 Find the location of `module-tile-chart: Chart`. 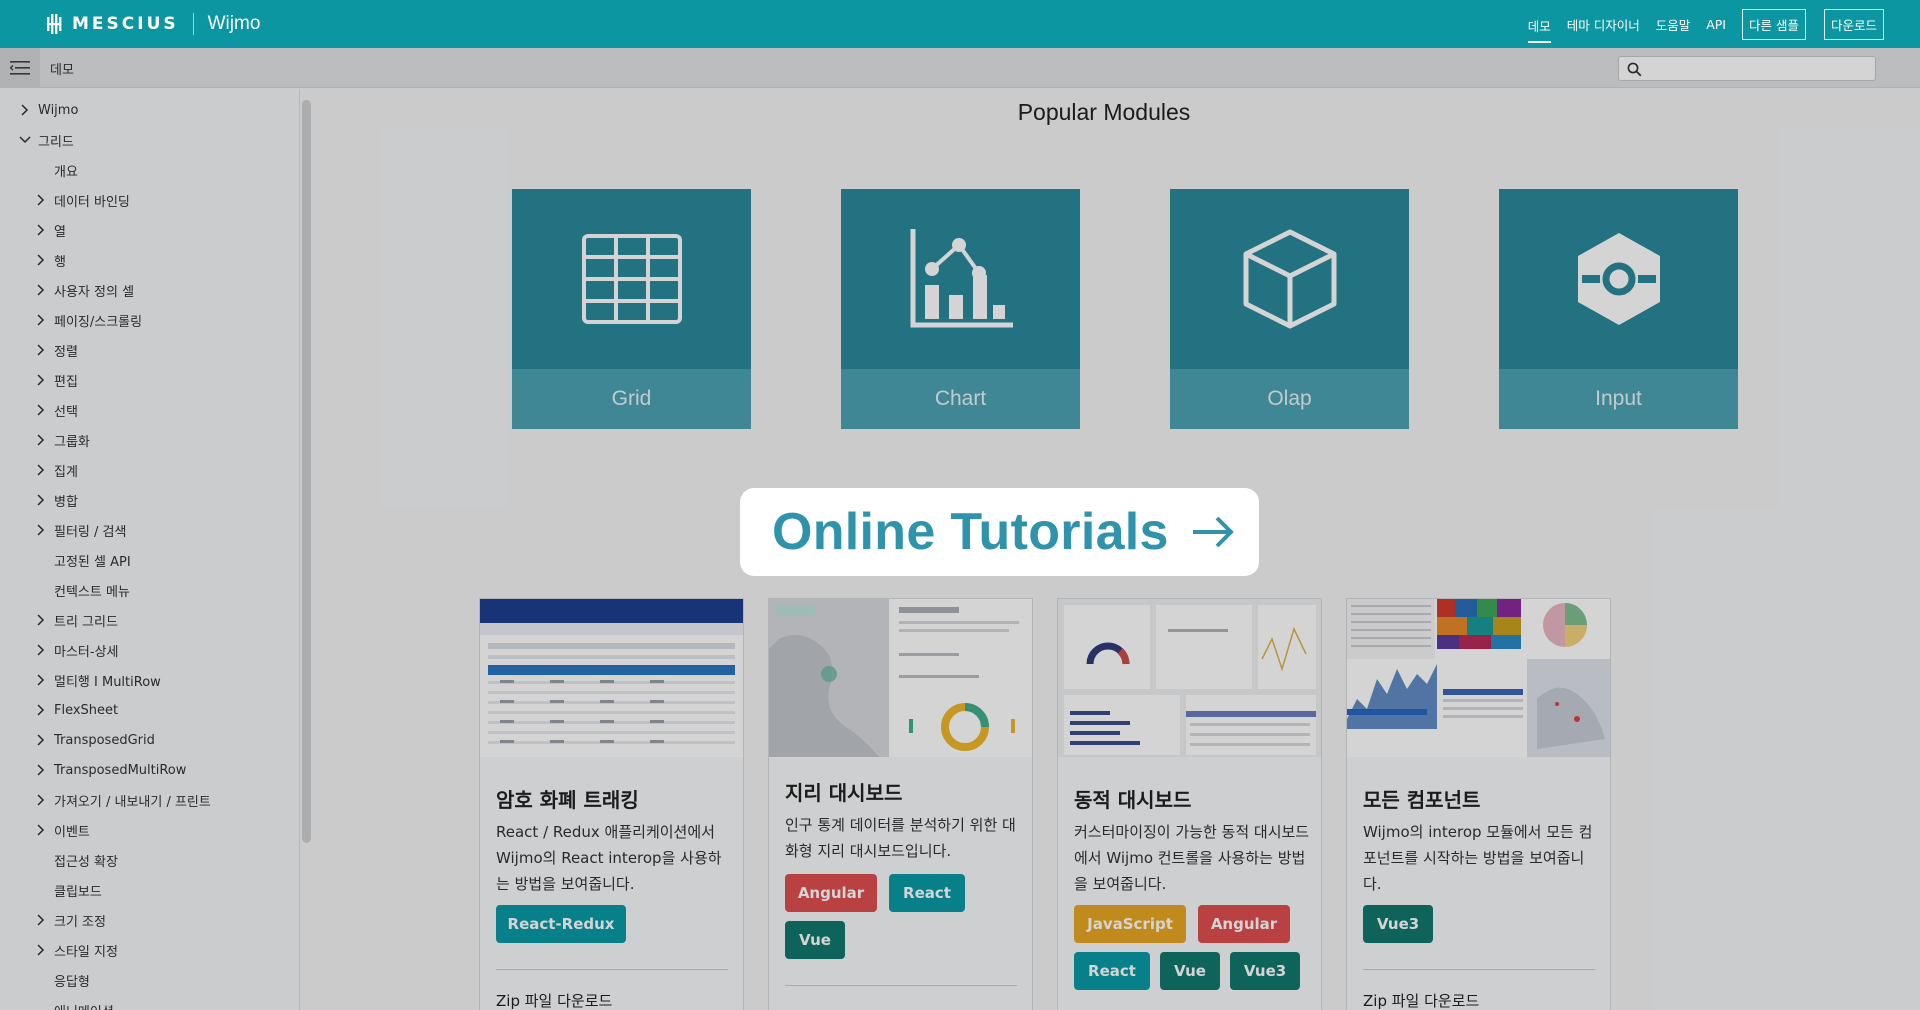

module-tile-chart: Chart is located at coordinates (960, 309).